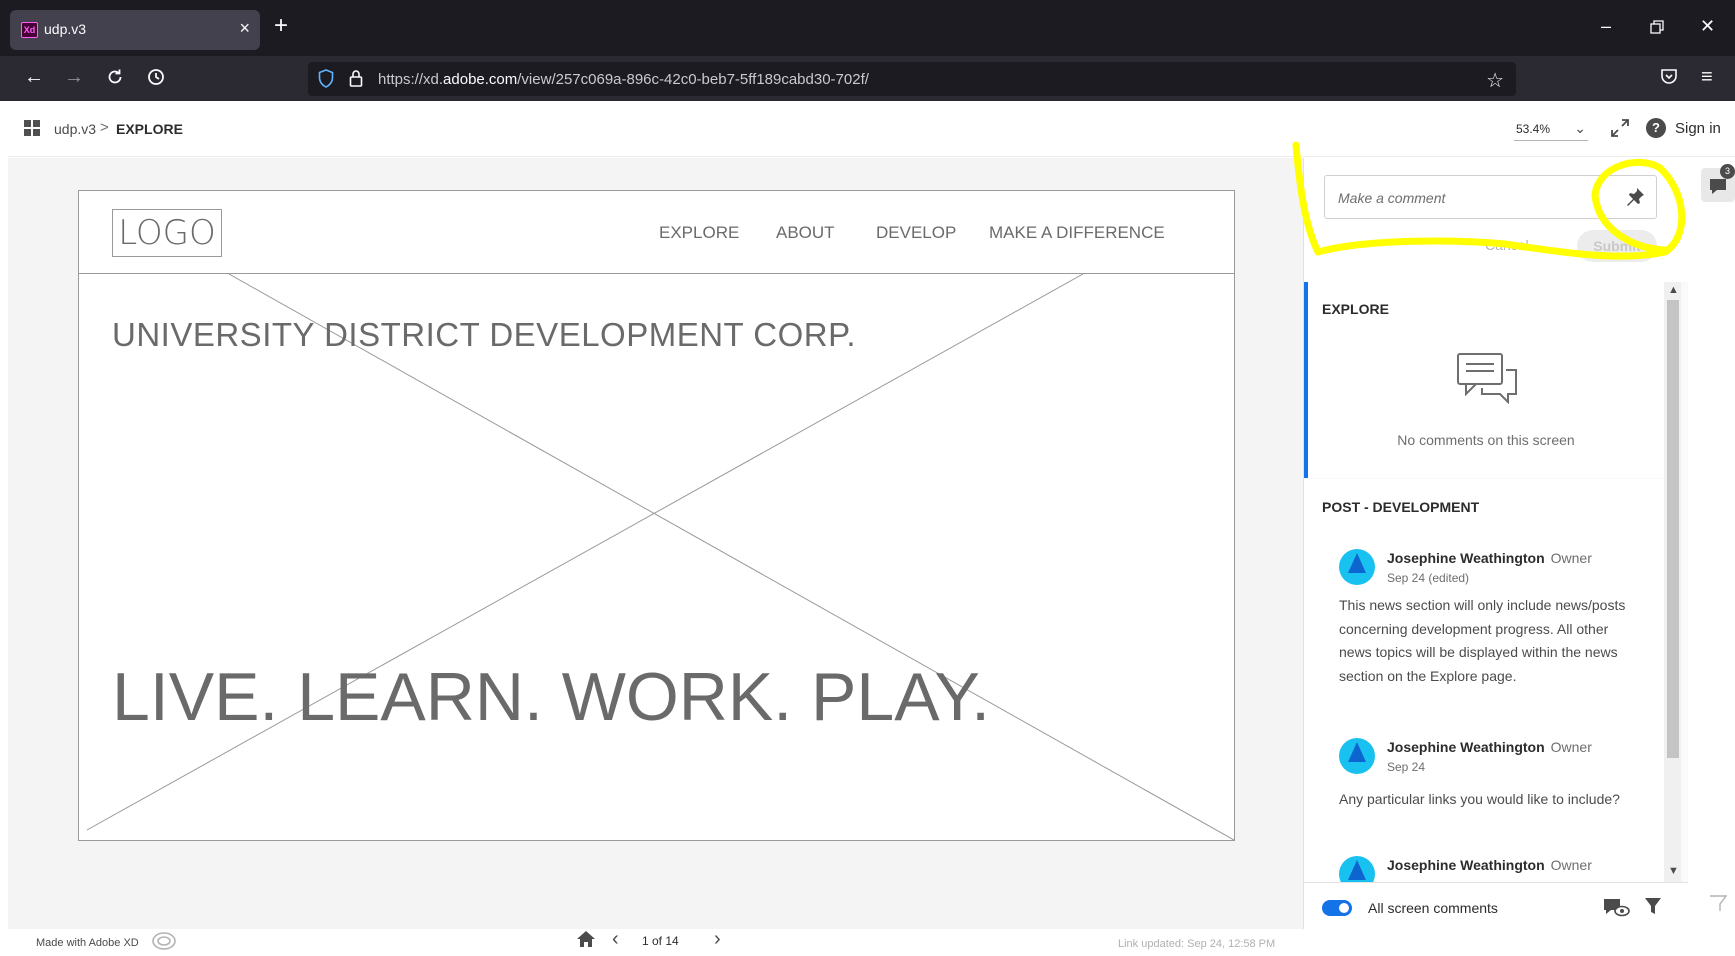 Image resolution: width=1735 pixels, height=956 pixels. What do you see at coordinates (1406, 767) in the screenshot?
I see `comment-date: Sep 24` at bounding box center [1406, 767].